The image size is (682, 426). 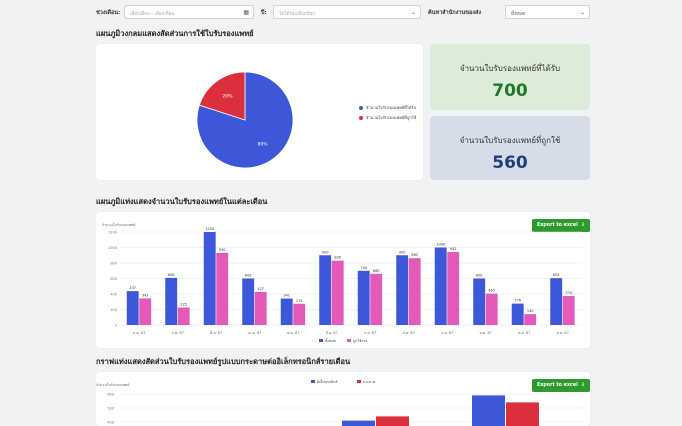 I want to click on stat-used-value: 560, so click(x=510, y=163).